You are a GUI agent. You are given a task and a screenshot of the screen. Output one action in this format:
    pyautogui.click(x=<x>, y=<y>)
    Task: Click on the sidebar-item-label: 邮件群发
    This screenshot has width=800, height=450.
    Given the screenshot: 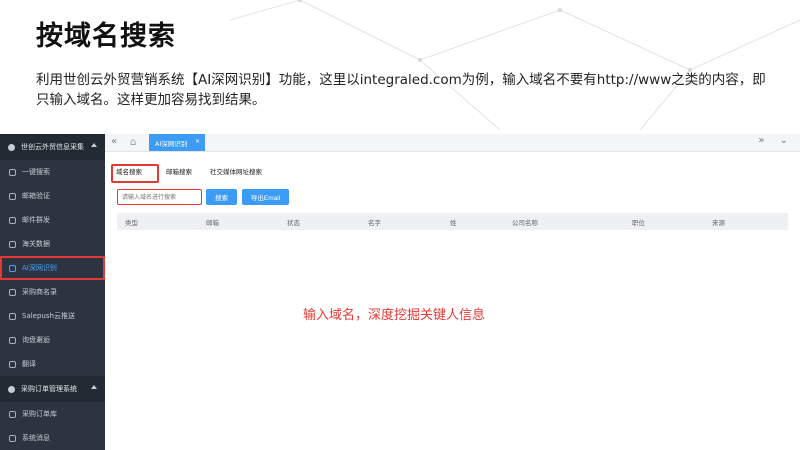 What is the action you would take?
    pyautogui.click(x=36, y=220)
    